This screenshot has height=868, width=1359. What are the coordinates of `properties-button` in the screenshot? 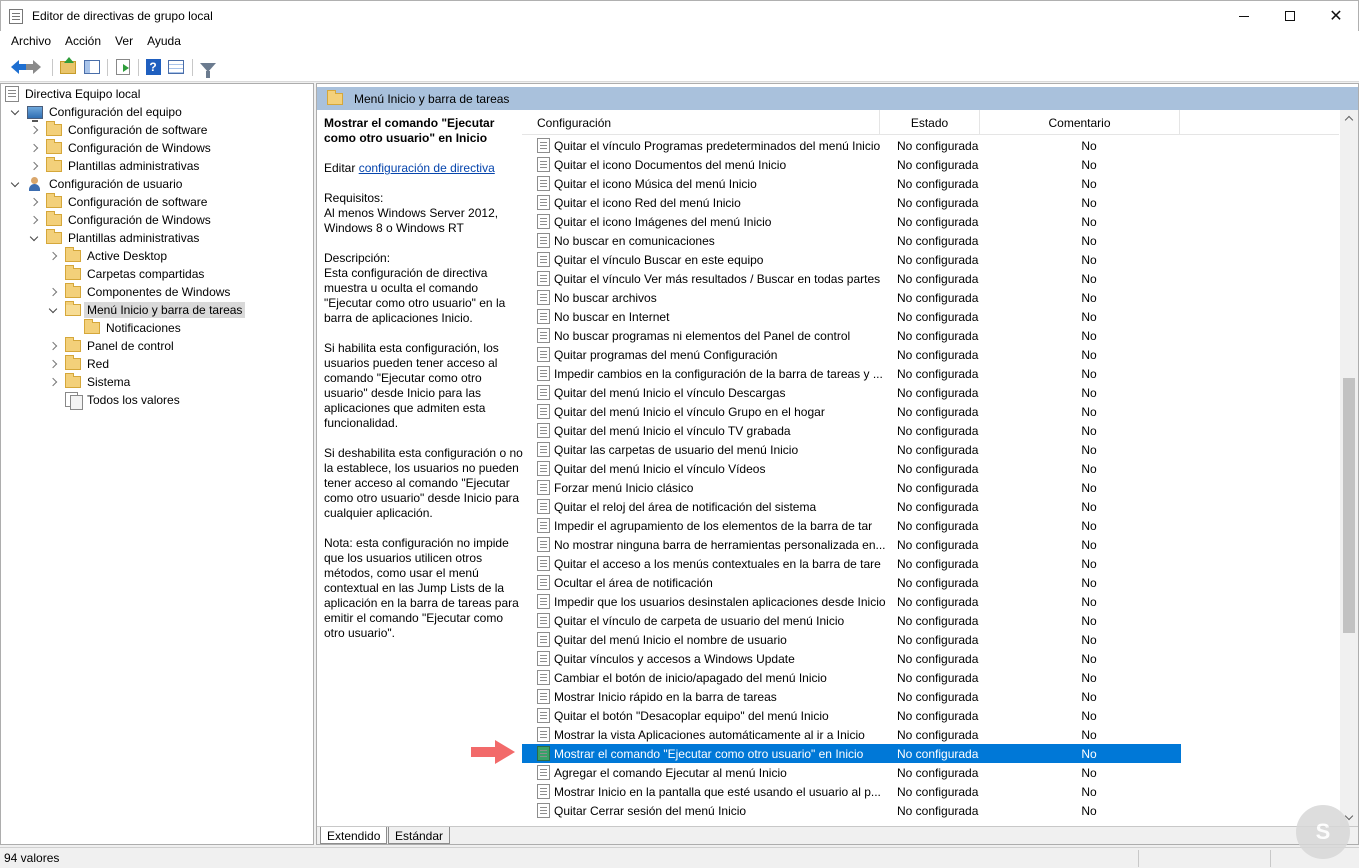 It's located at (176, 67).